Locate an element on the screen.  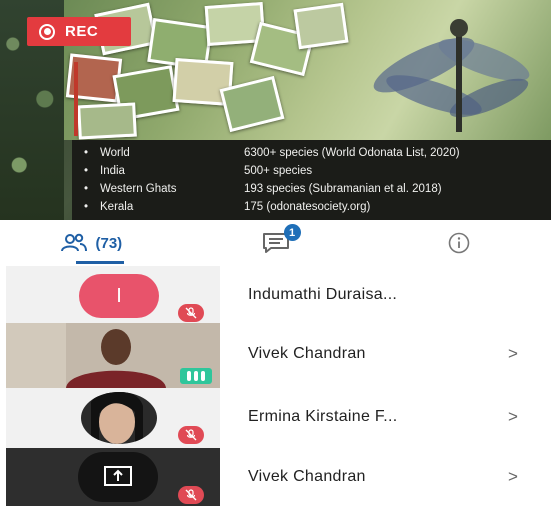
stats-count: 175 (odonatesociety.org) is located at coordinates (307, 207).